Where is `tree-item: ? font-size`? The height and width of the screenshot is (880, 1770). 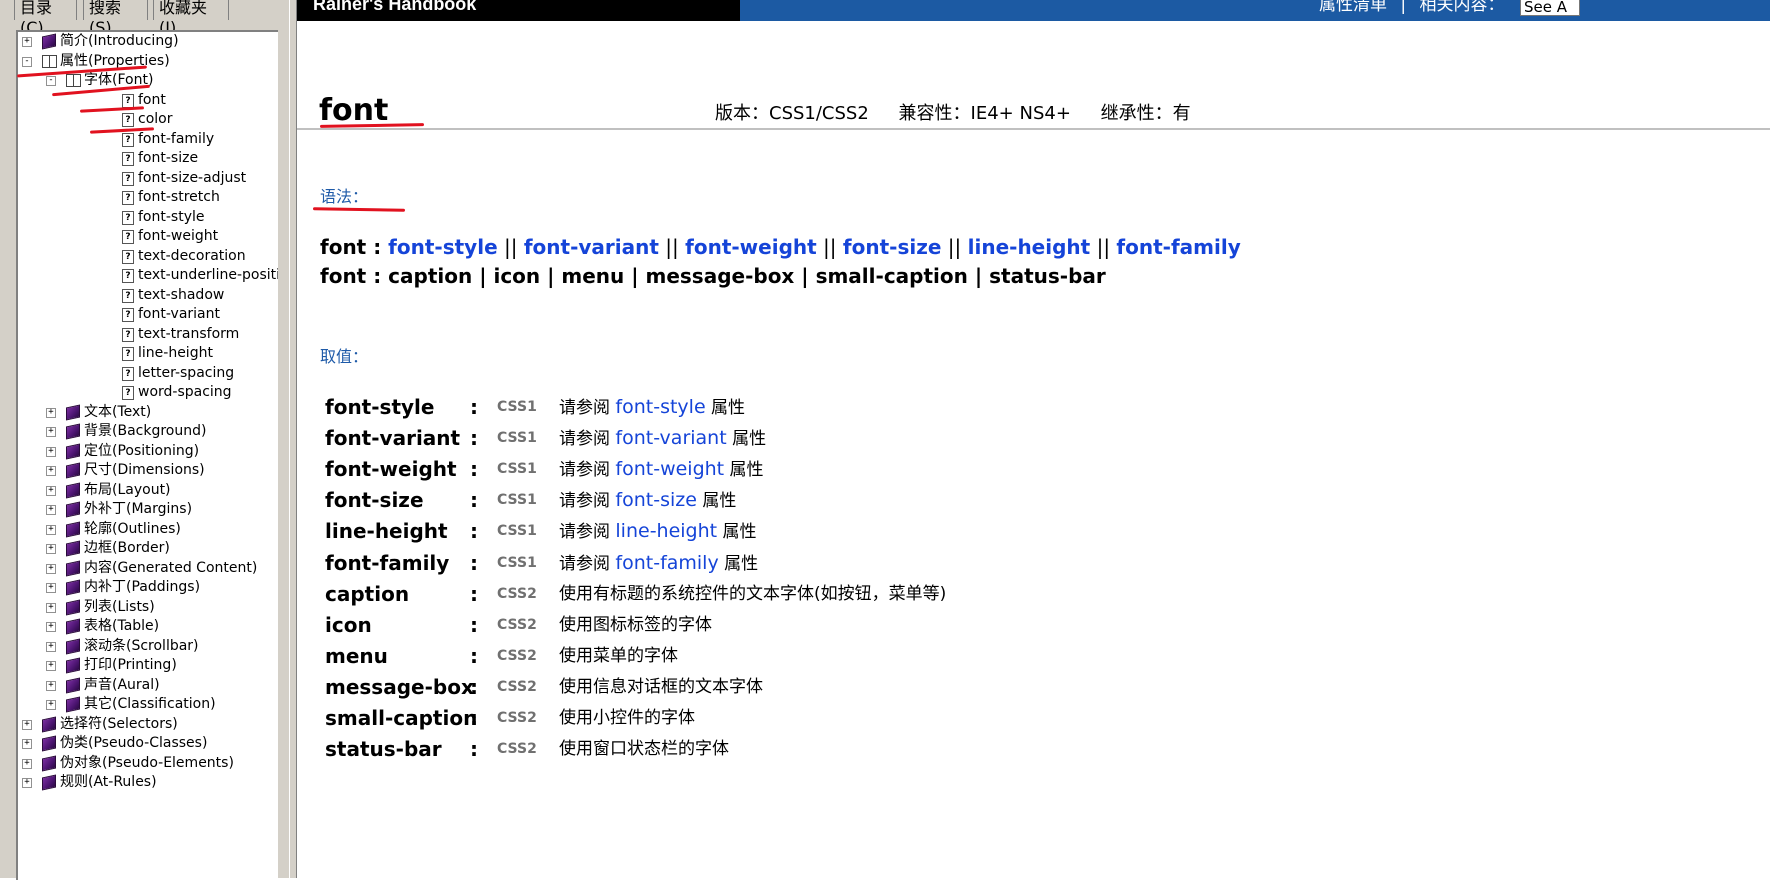 tree-item: ? font-size is located at coordinates (148, 158).